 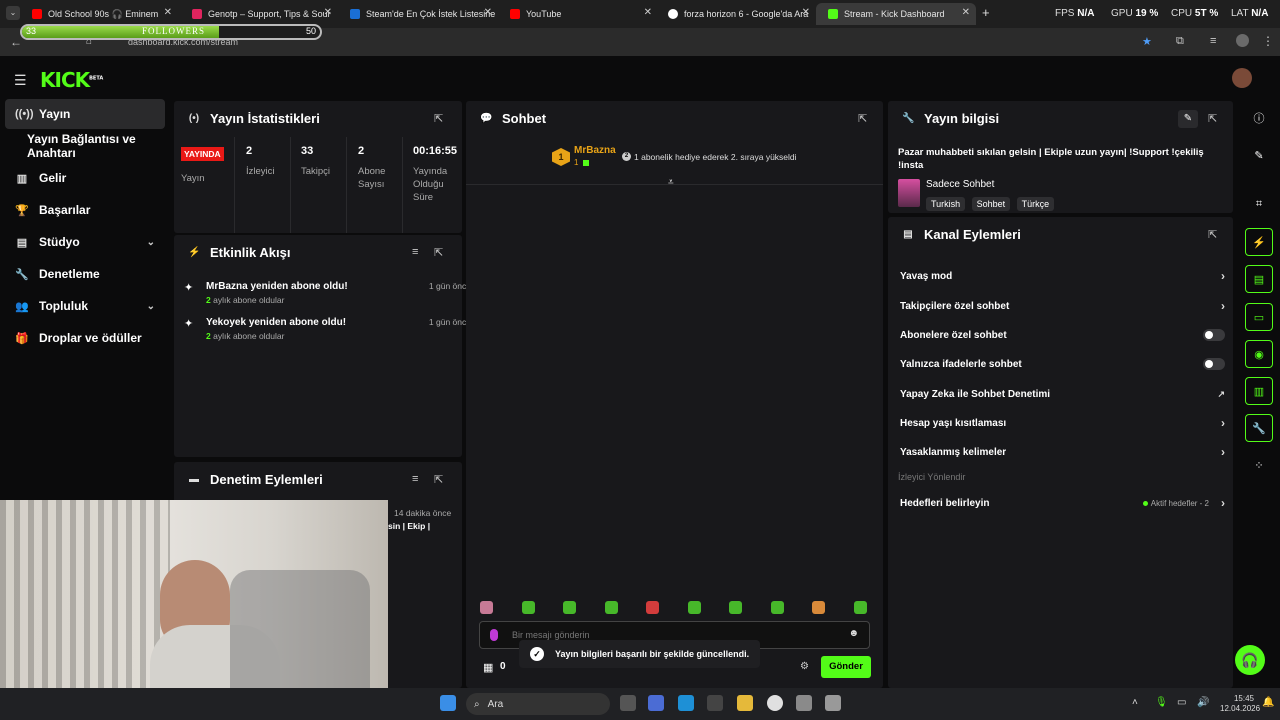 What do you see at coordinates (1214, 364) in the screenshot?
I see `emotes-only-toggle` at bounding box center [1214, 364].